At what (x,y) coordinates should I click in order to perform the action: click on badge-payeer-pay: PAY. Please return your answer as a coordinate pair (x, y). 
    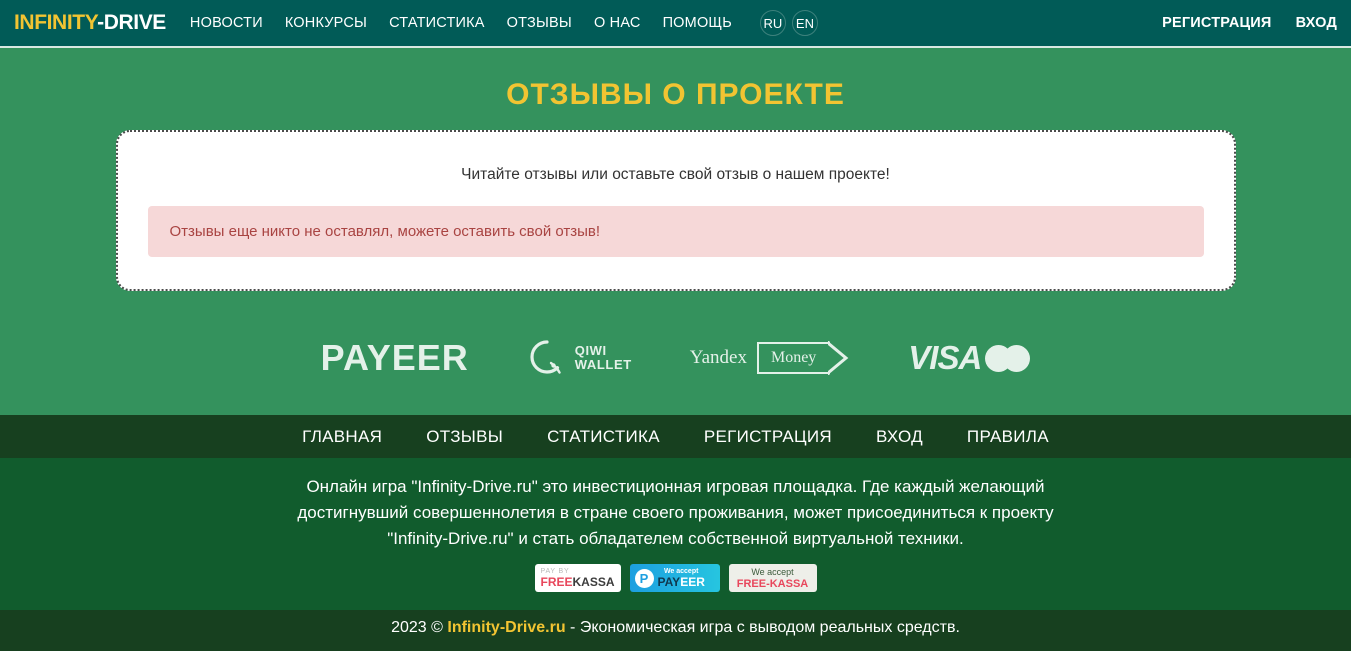
    Looking at the image, I should click on (669, 582).